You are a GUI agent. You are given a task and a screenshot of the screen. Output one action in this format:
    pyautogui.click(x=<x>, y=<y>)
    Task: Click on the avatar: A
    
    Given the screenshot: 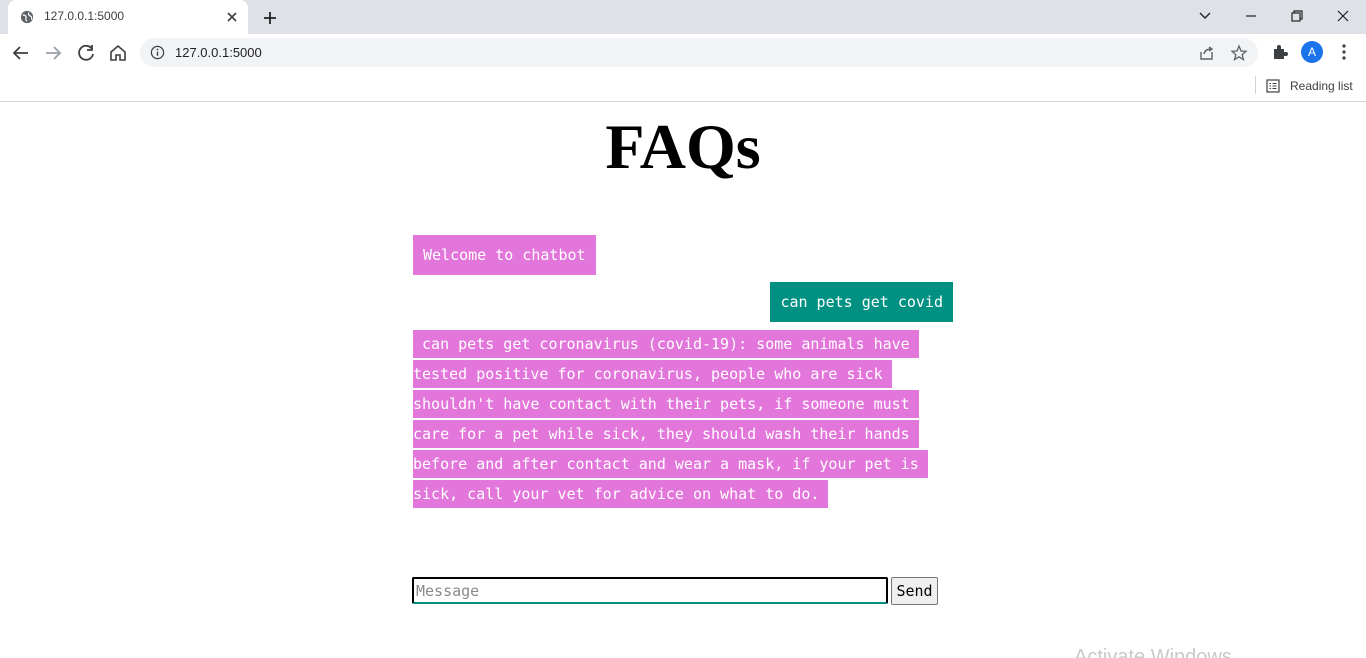 What is the action you would take?
    pyautogui.click(x=1312, y=52)
    